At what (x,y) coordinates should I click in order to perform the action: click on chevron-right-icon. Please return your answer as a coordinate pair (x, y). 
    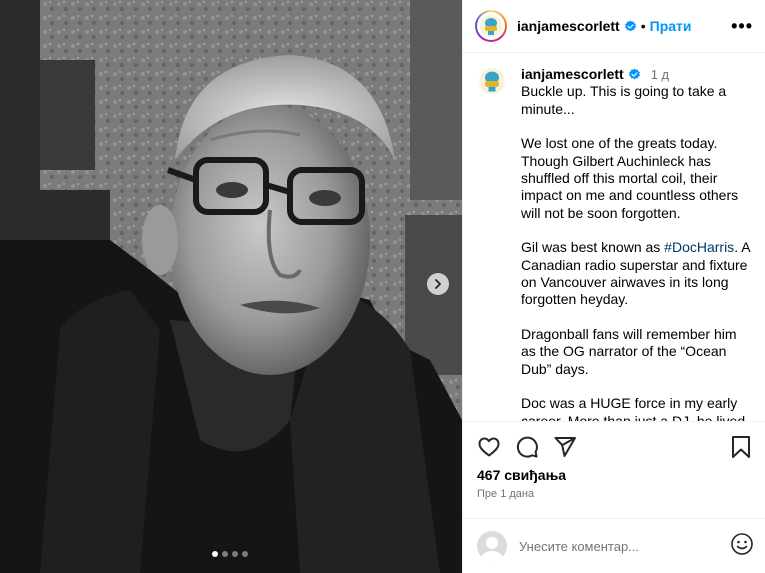
    Looking at the image, I should click on (438, 284).